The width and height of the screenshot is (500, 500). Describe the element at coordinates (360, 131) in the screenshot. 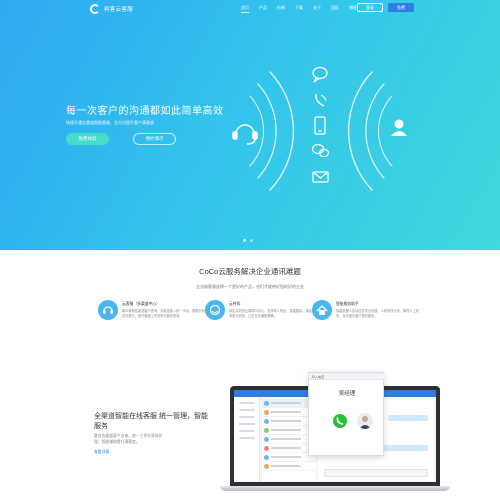

I see `right-arc-outer` at that location.